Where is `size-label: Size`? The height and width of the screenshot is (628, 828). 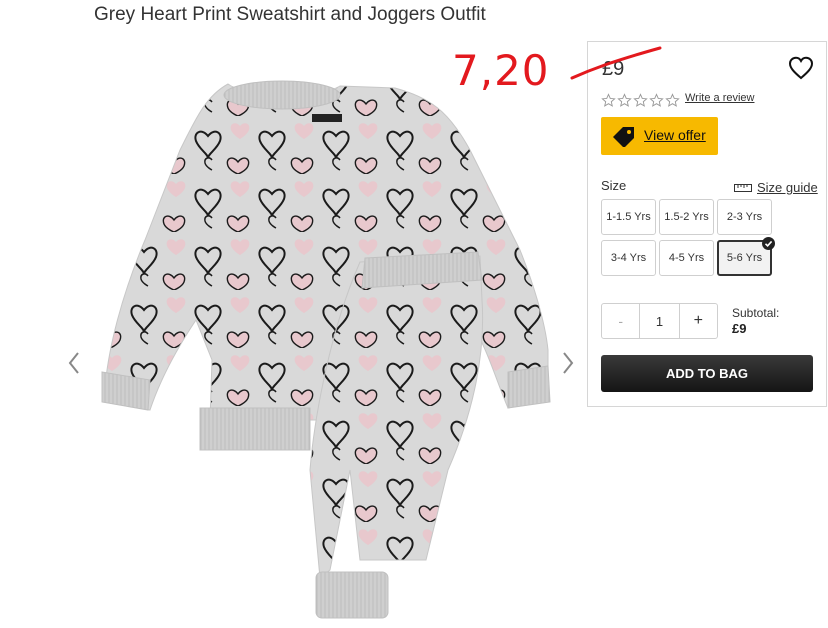
size-label: Size is located at coordinates (614, 185).